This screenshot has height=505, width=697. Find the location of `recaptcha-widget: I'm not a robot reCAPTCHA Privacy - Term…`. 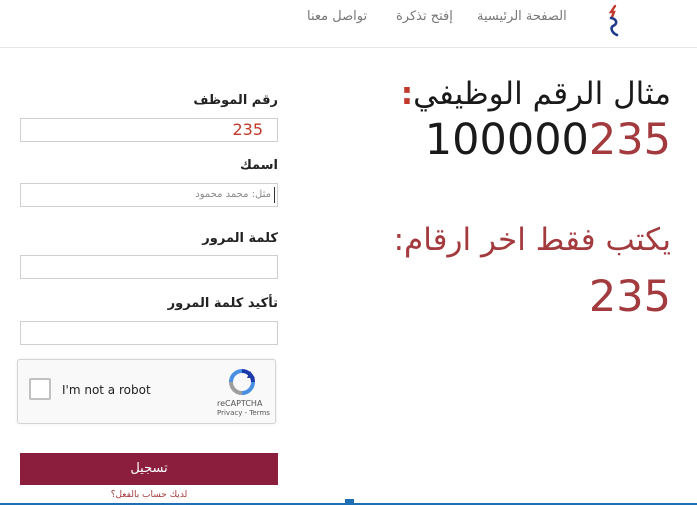

recaptcha-widget: I'm not a robot reCAPTCHA Privacy - Term… is located at coordinates (146, 391).